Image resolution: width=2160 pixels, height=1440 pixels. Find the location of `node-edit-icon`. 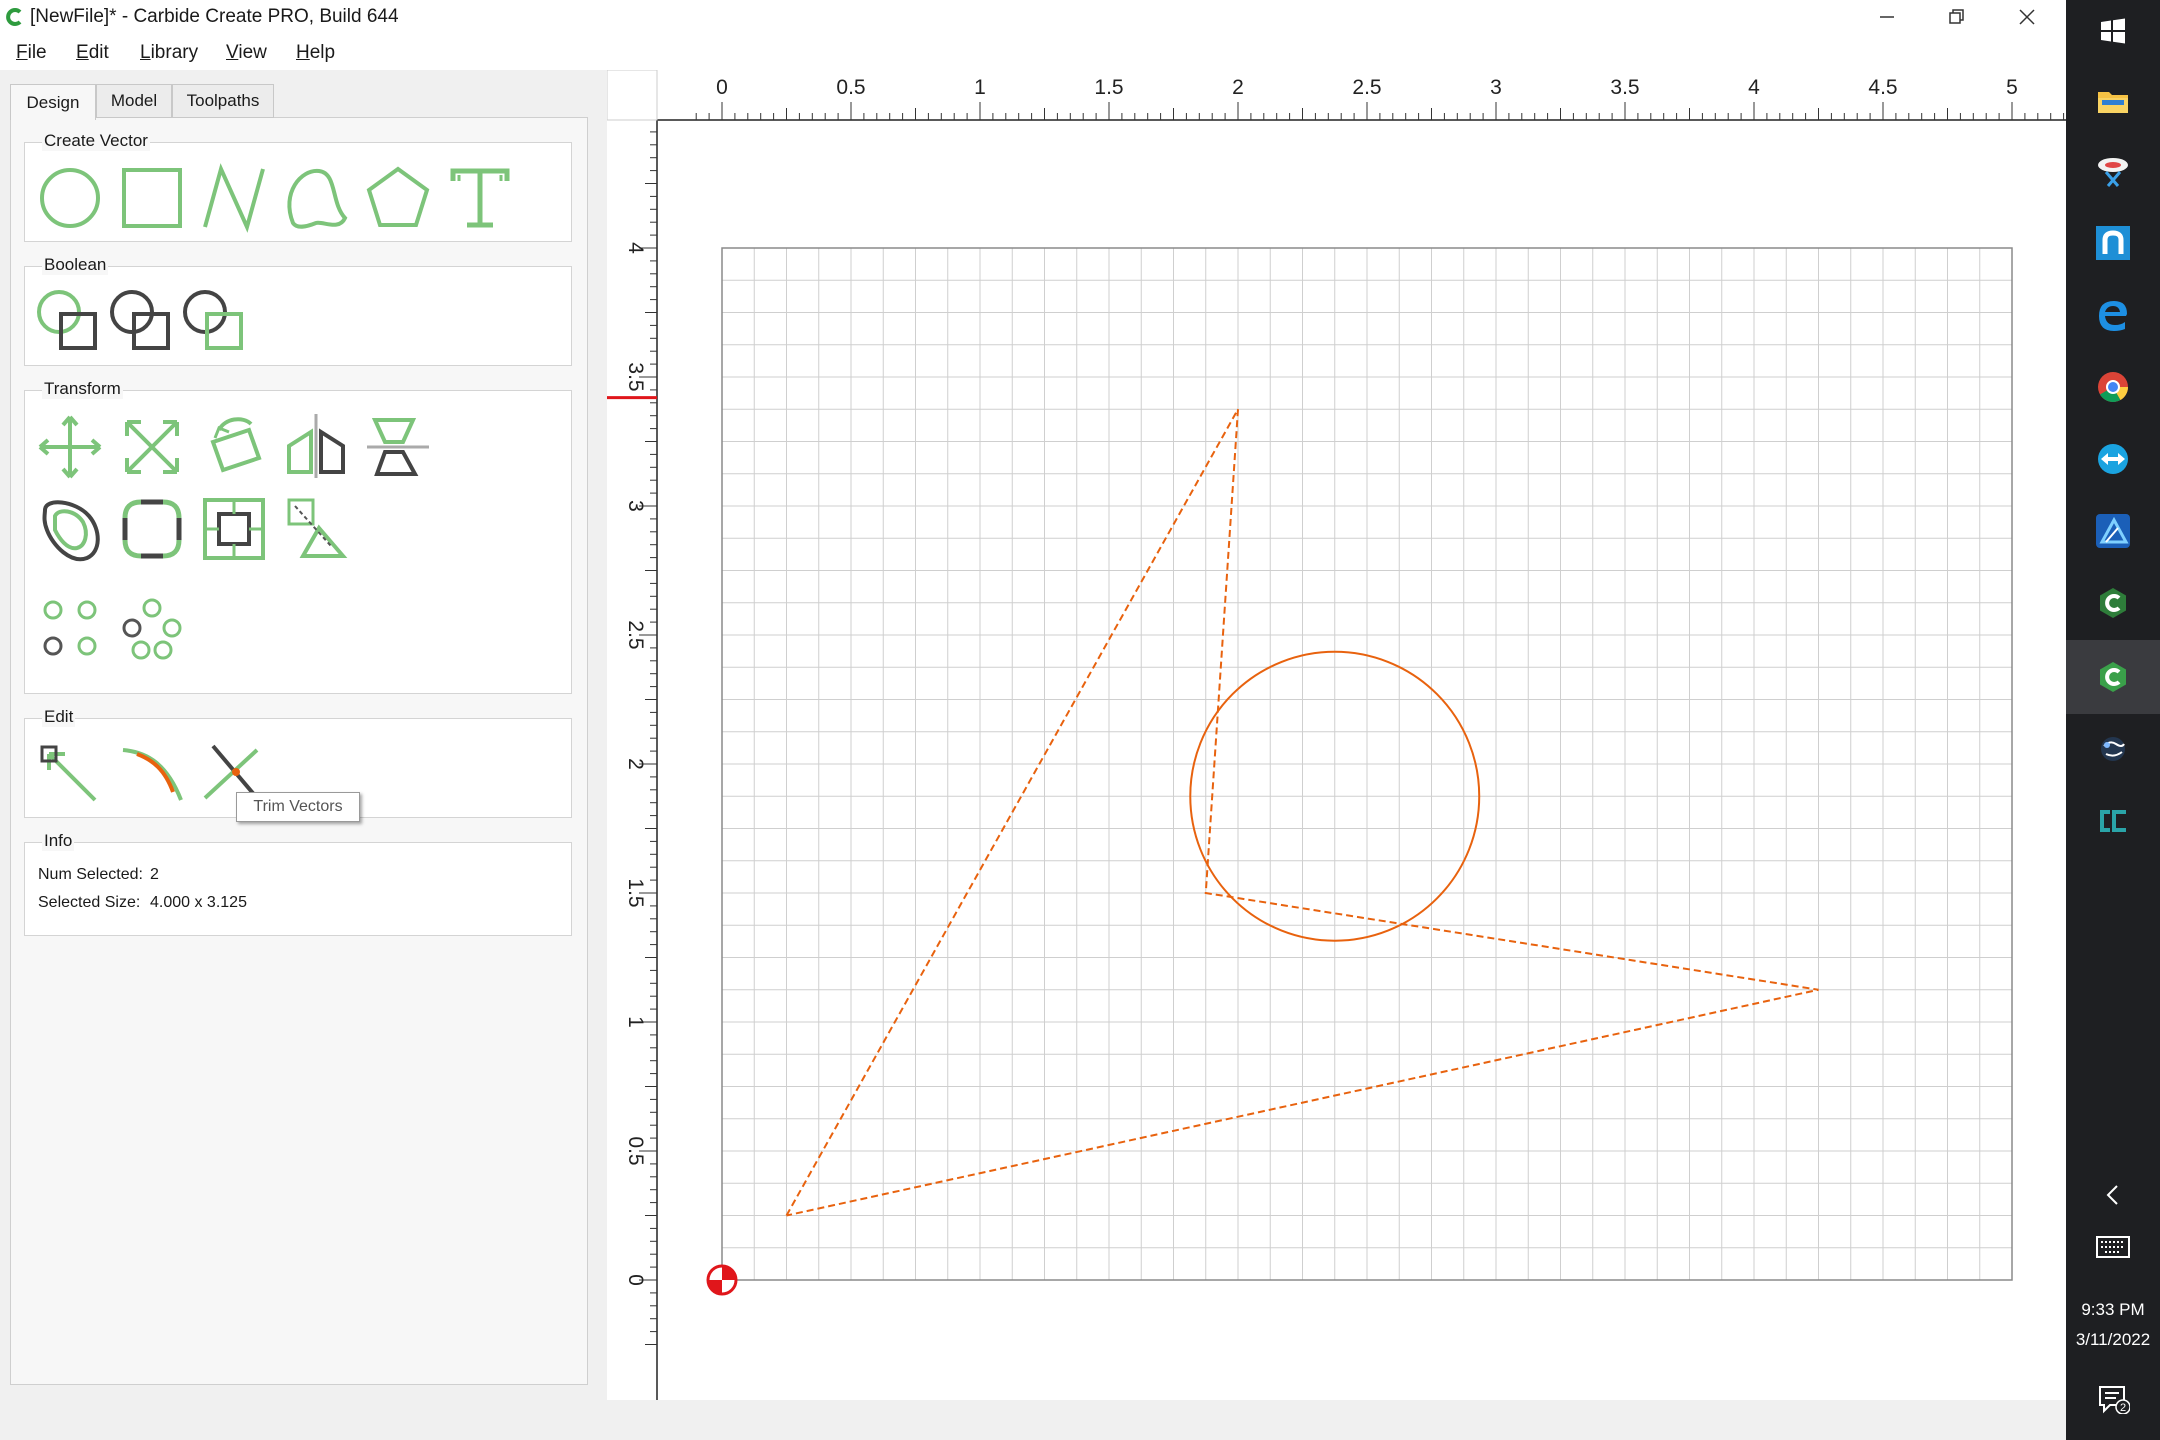

node-edit-icon is located at coordinates (70, 775).